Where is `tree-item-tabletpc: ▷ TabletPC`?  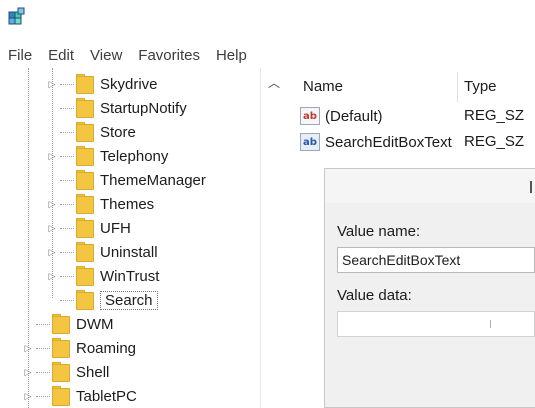
tree-item-tabletpc: ▷ TabletPC is located at coordinates (79, 396).